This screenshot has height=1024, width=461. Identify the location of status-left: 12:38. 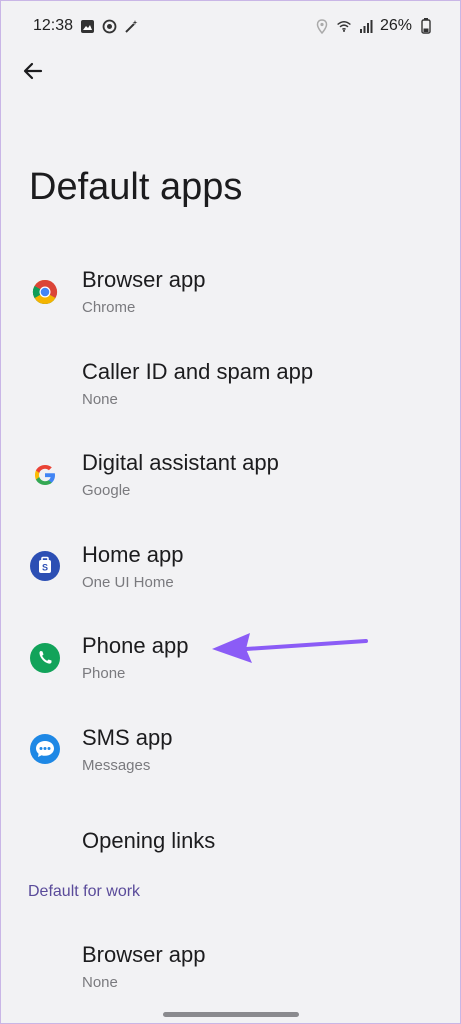
(86, 26).